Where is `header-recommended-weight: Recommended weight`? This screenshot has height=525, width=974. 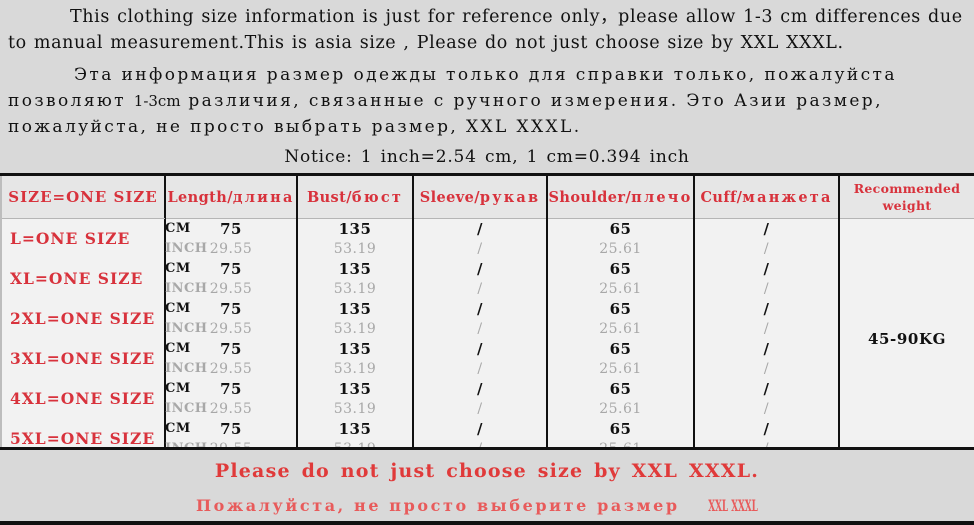
header-recommended-weight: Recommended weight is located at coordinates (906, 196).